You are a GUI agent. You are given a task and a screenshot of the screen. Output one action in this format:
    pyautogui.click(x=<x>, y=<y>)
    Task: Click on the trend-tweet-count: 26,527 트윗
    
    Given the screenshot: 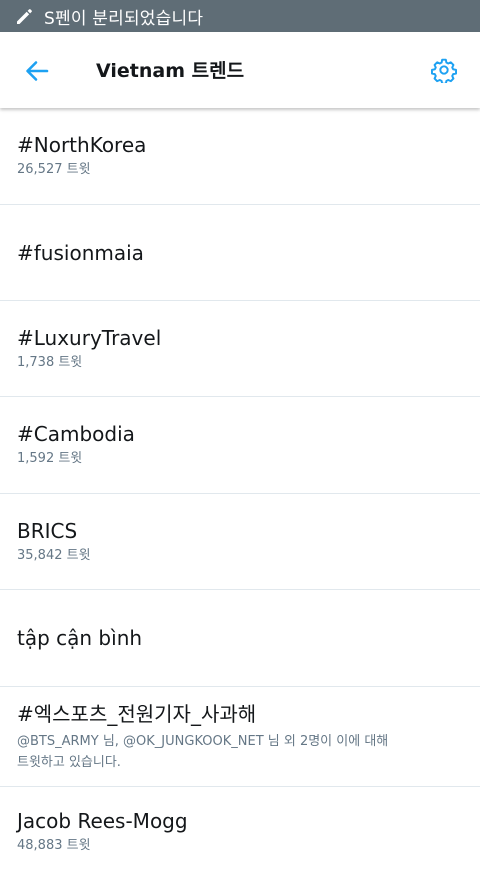 What is the action you would take?
    pyautogui.click(x=54, y=169)
    